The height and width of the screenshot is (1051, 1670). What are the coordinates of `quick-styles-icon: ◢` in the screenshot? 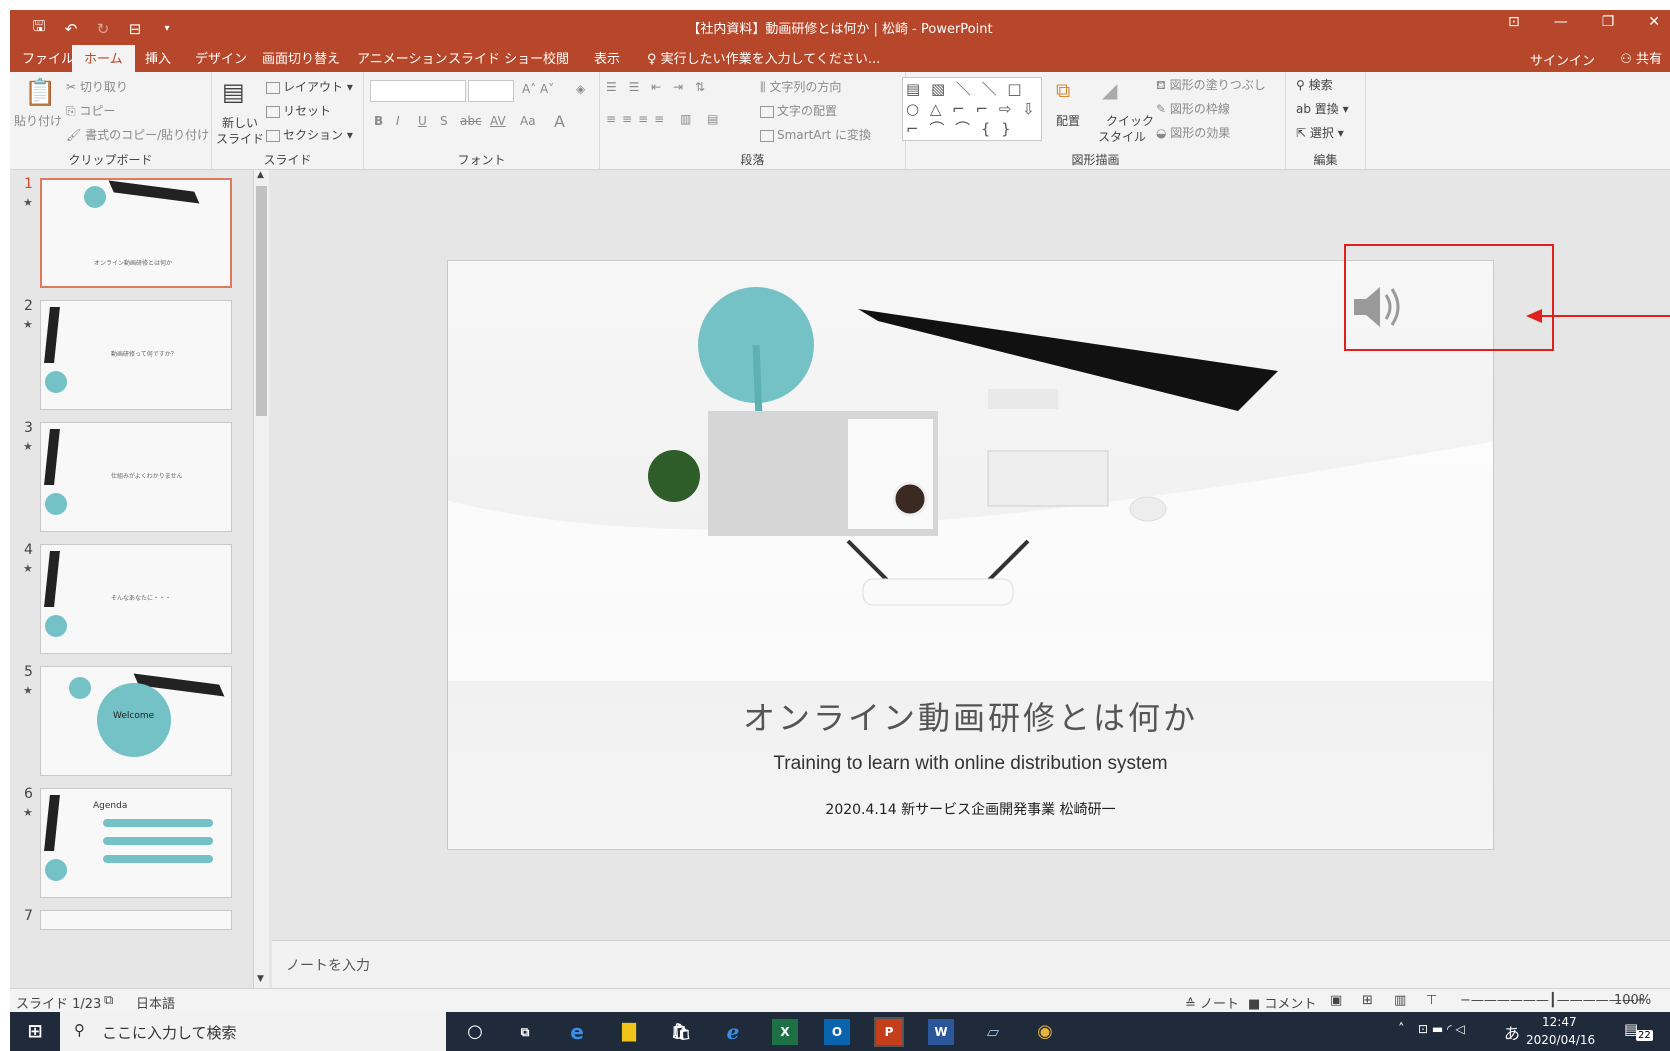 It's located at (1109, 90).